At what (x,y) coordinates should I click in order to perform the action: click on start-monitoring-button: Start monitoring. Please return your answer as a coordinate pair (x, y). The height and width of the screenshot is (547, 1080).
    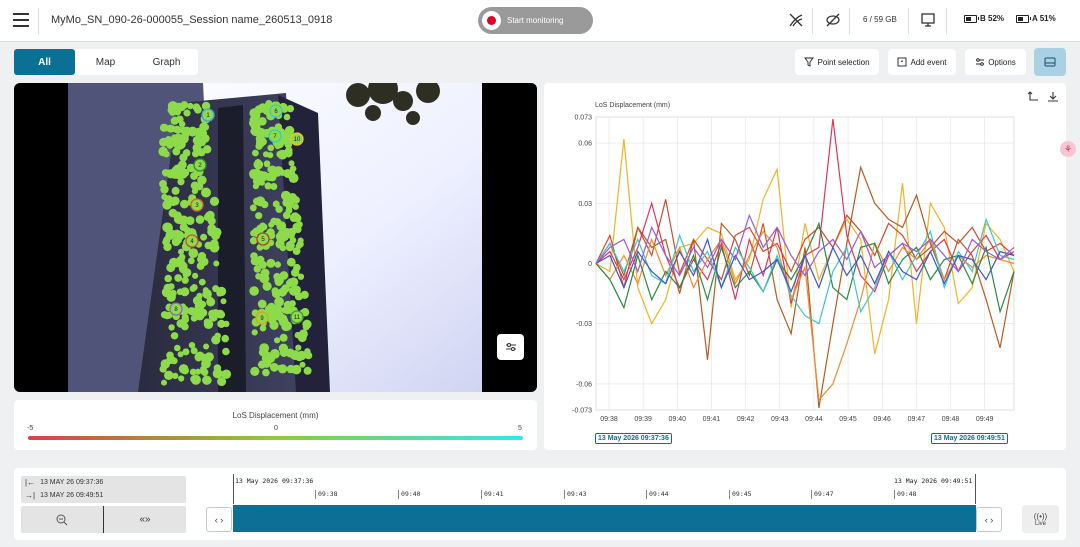
    Looking at the image, I should click on (535, 20).